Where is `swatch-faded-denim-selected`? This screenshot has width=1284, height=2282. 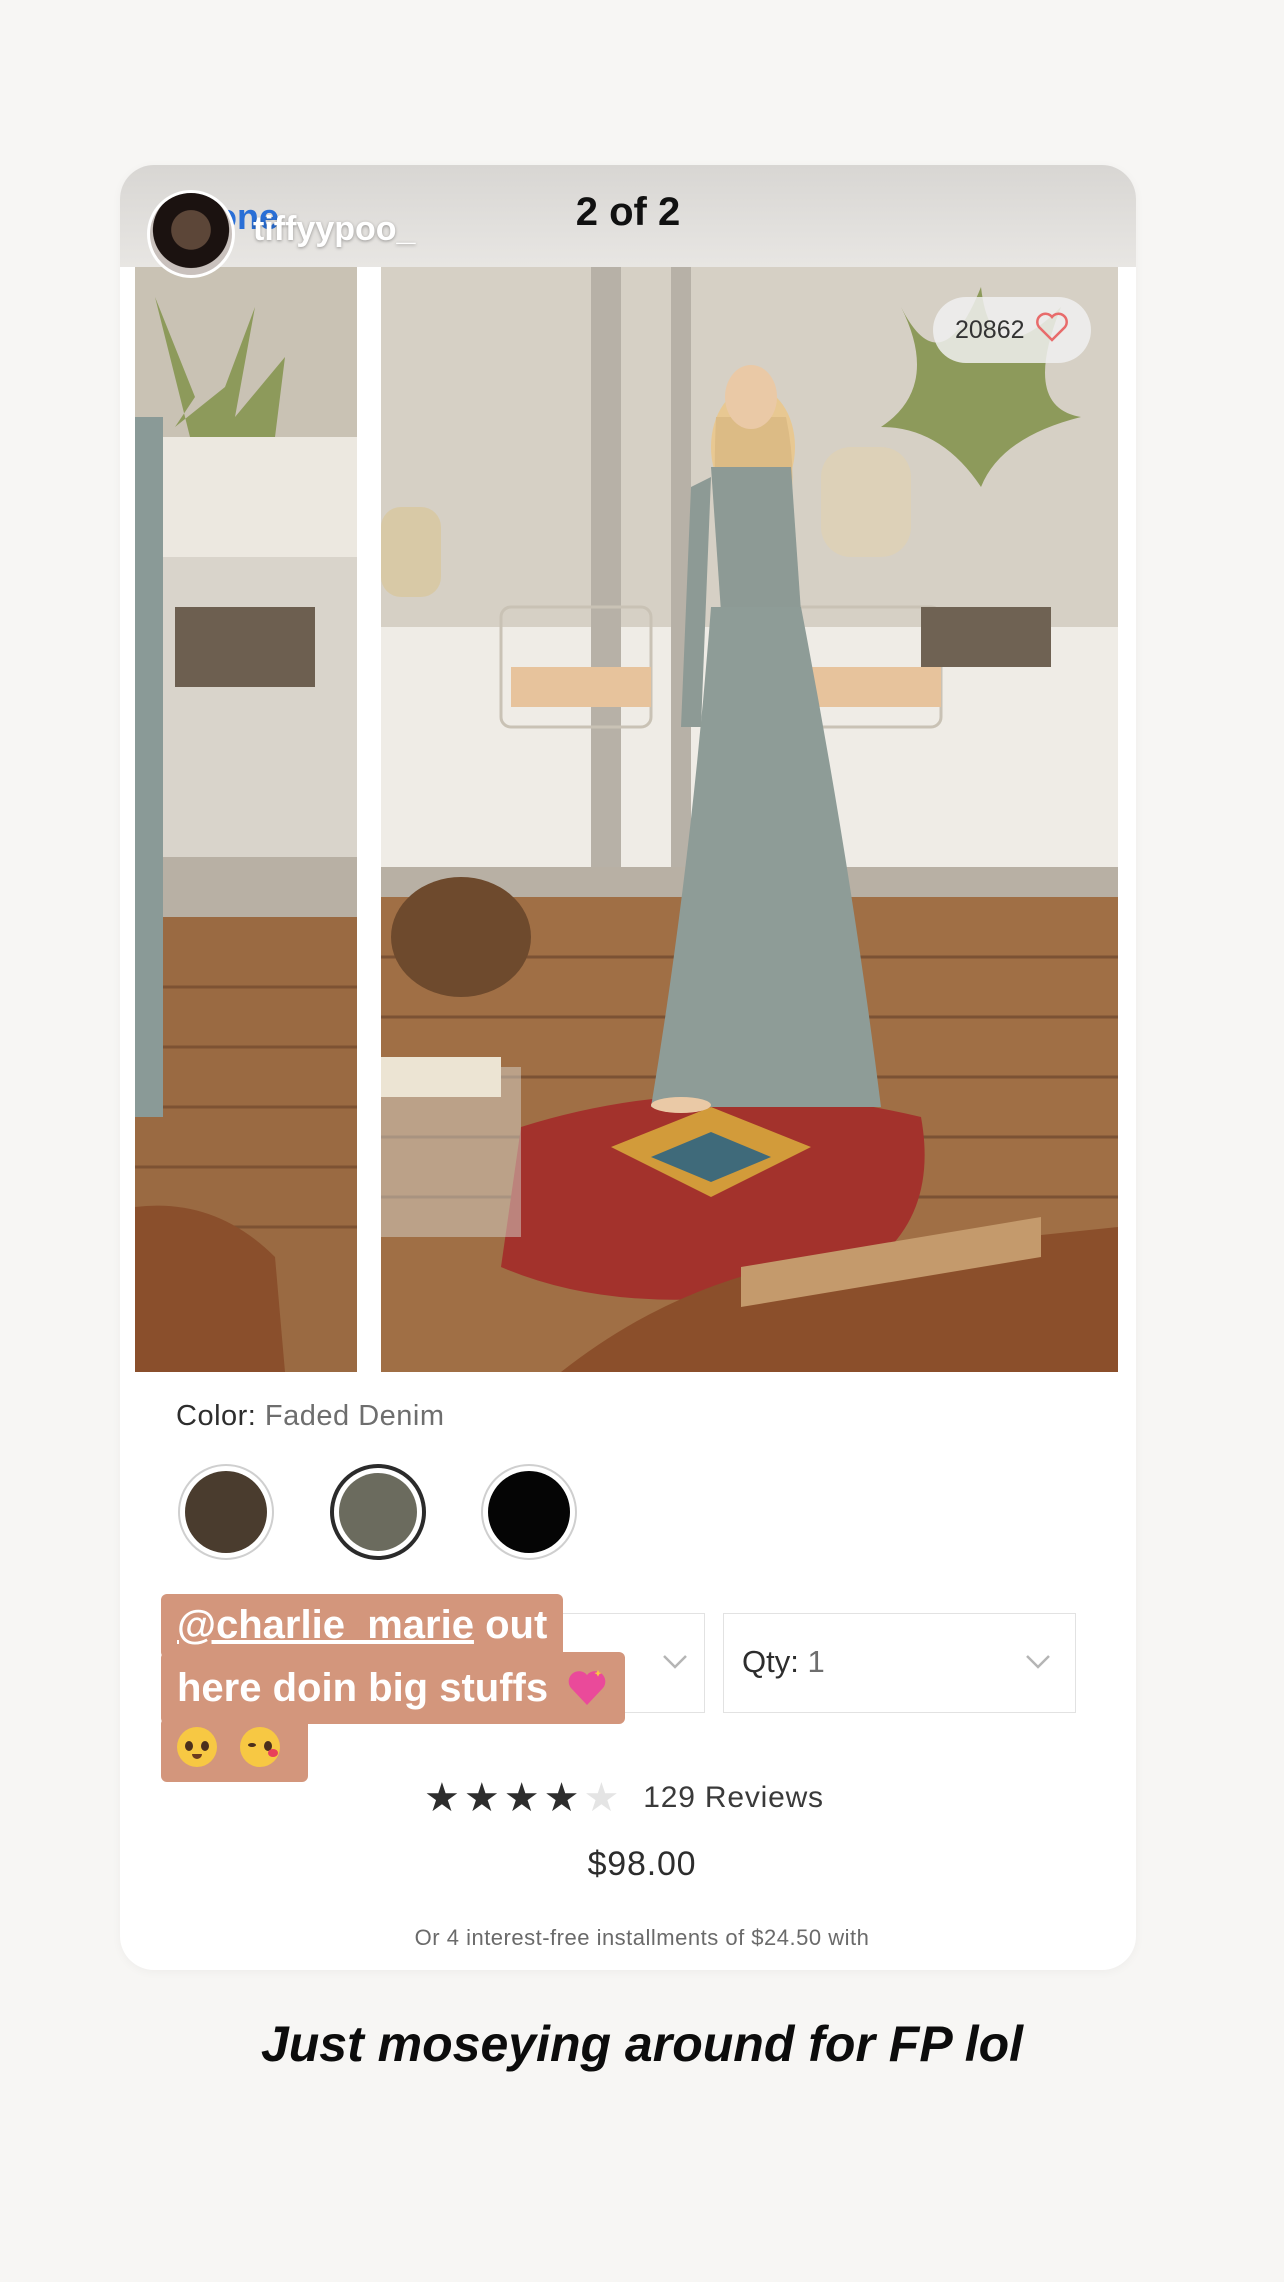
swatch-faded-denim-selected is located at coordinates (378, 1512).